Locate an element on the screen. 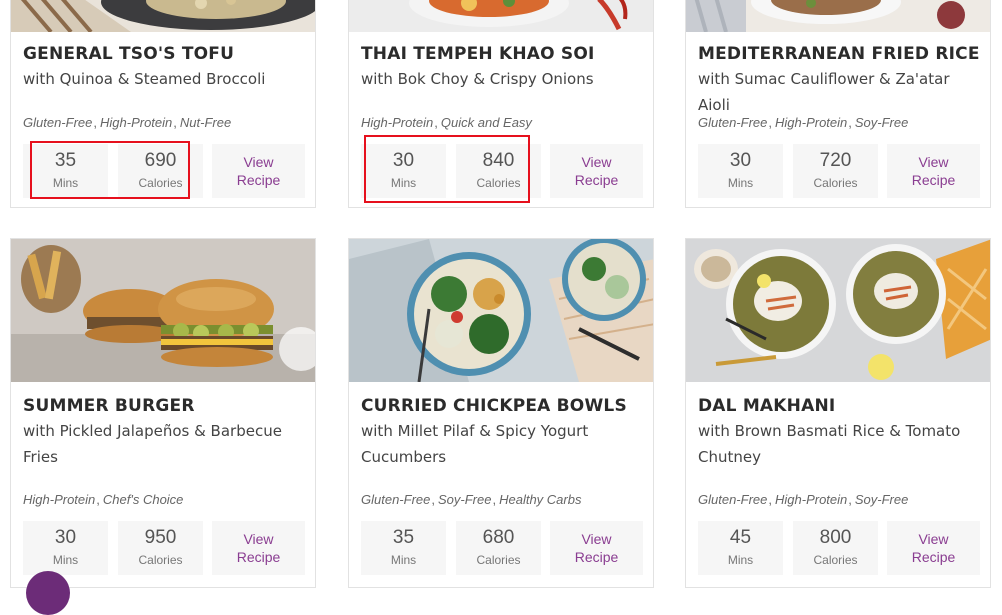 This screenshot has width=1002, height=615. recipe-title: CURRIED CHICKPEA BOWLS is located at coordinates (501, 406).